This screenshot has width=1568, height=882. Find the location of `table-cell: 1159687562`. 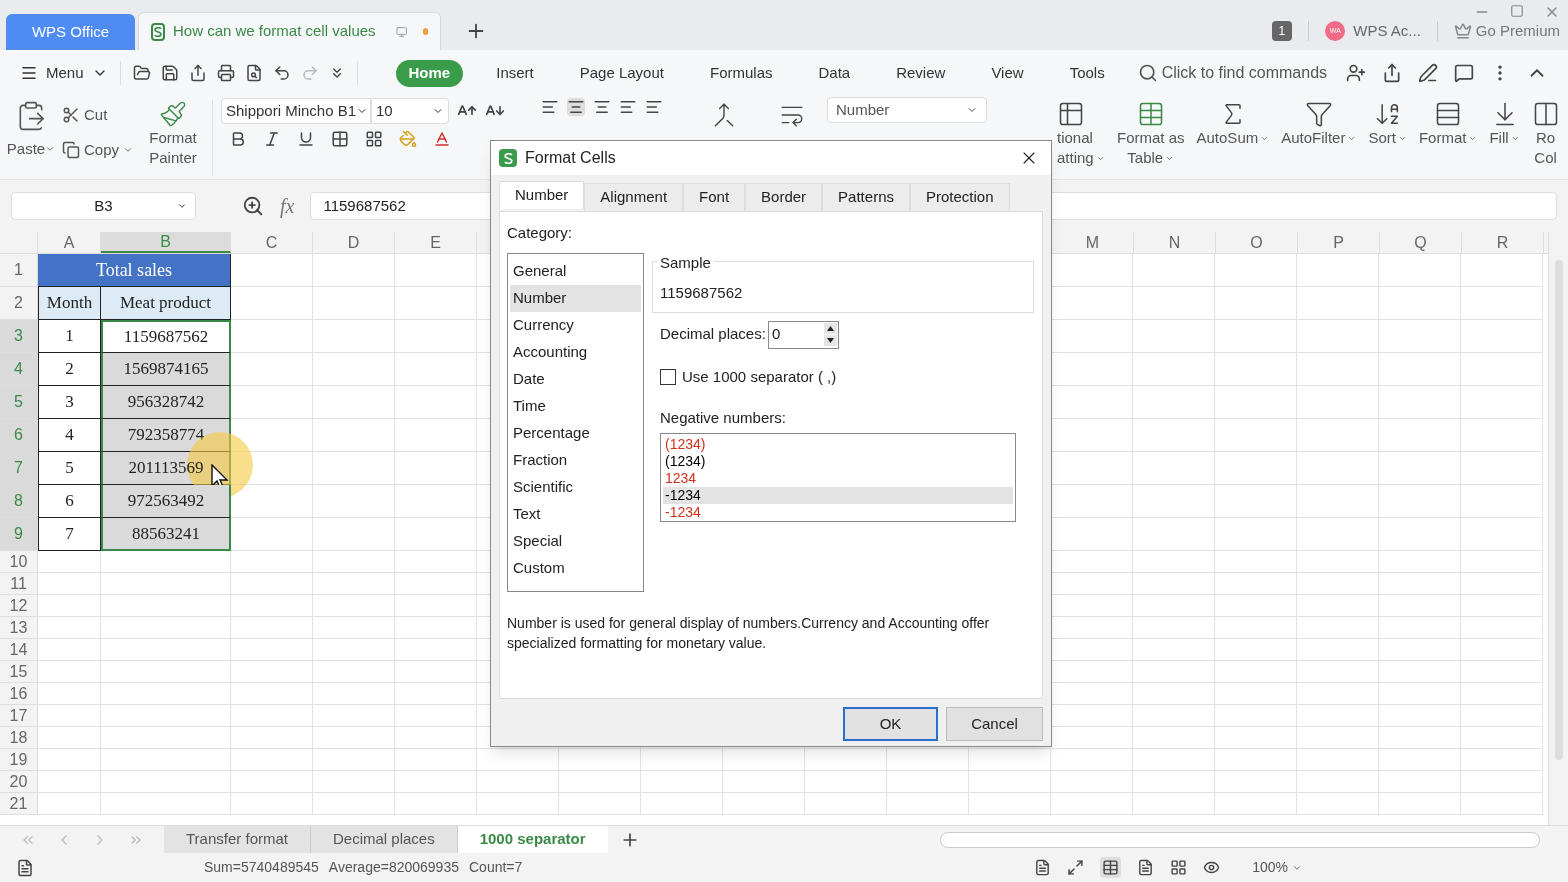

table-cell: 1159687562 is located at coordinates (166, 336).